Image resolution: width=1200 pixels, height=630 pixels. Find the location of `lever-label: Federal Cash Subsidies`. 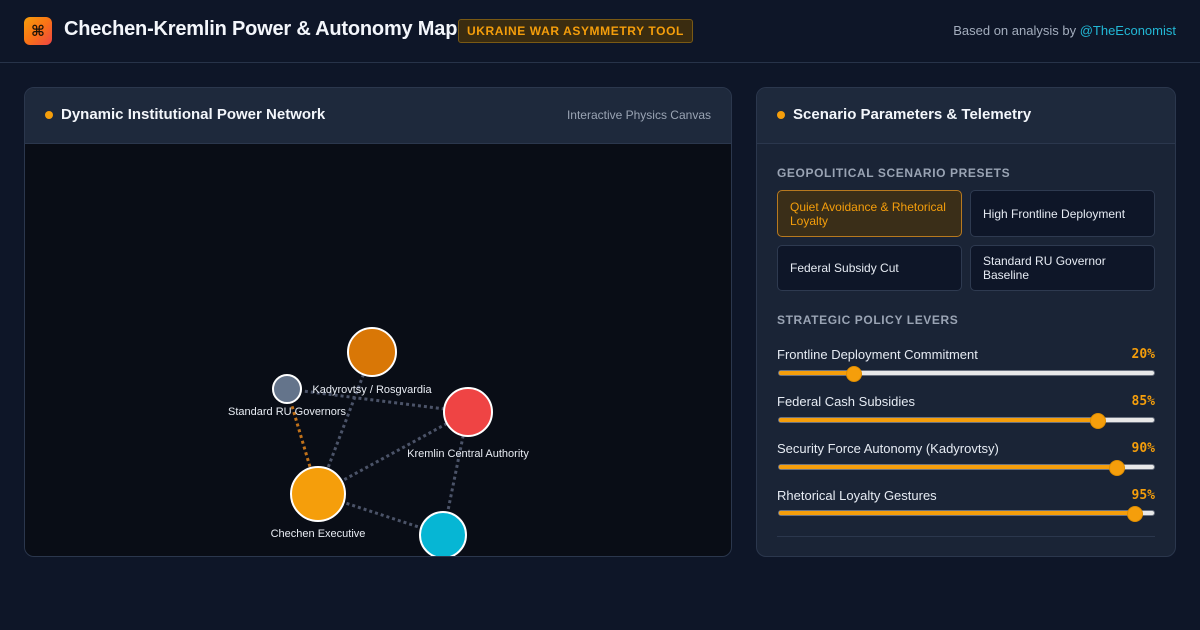

lever-label: Federal Cash Subsidies is located at coordinates (846, 401).